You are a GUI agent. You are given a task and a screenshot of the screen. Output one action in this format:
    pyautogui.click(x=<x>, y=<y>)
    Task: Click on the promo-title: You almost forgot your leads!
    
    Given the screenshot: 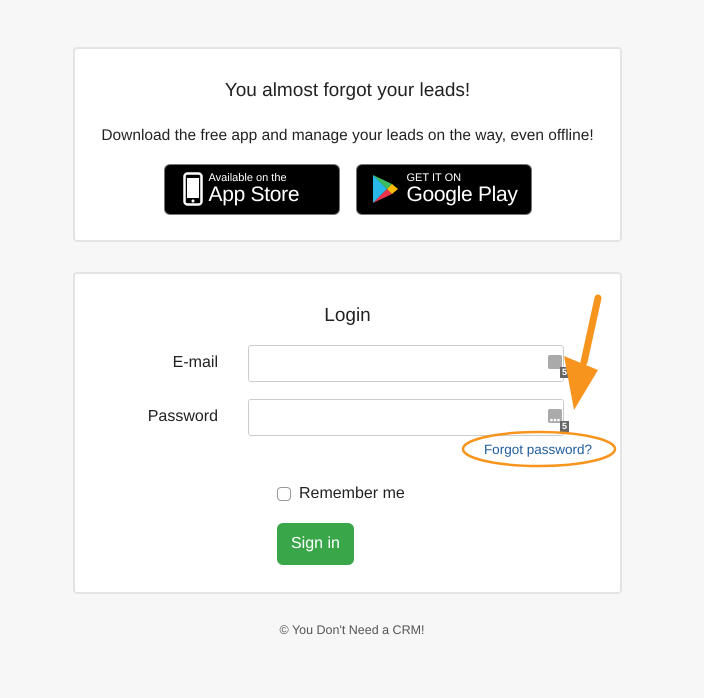 What is the action you would take?
    pyautogui.click(x=348, y=91)
    